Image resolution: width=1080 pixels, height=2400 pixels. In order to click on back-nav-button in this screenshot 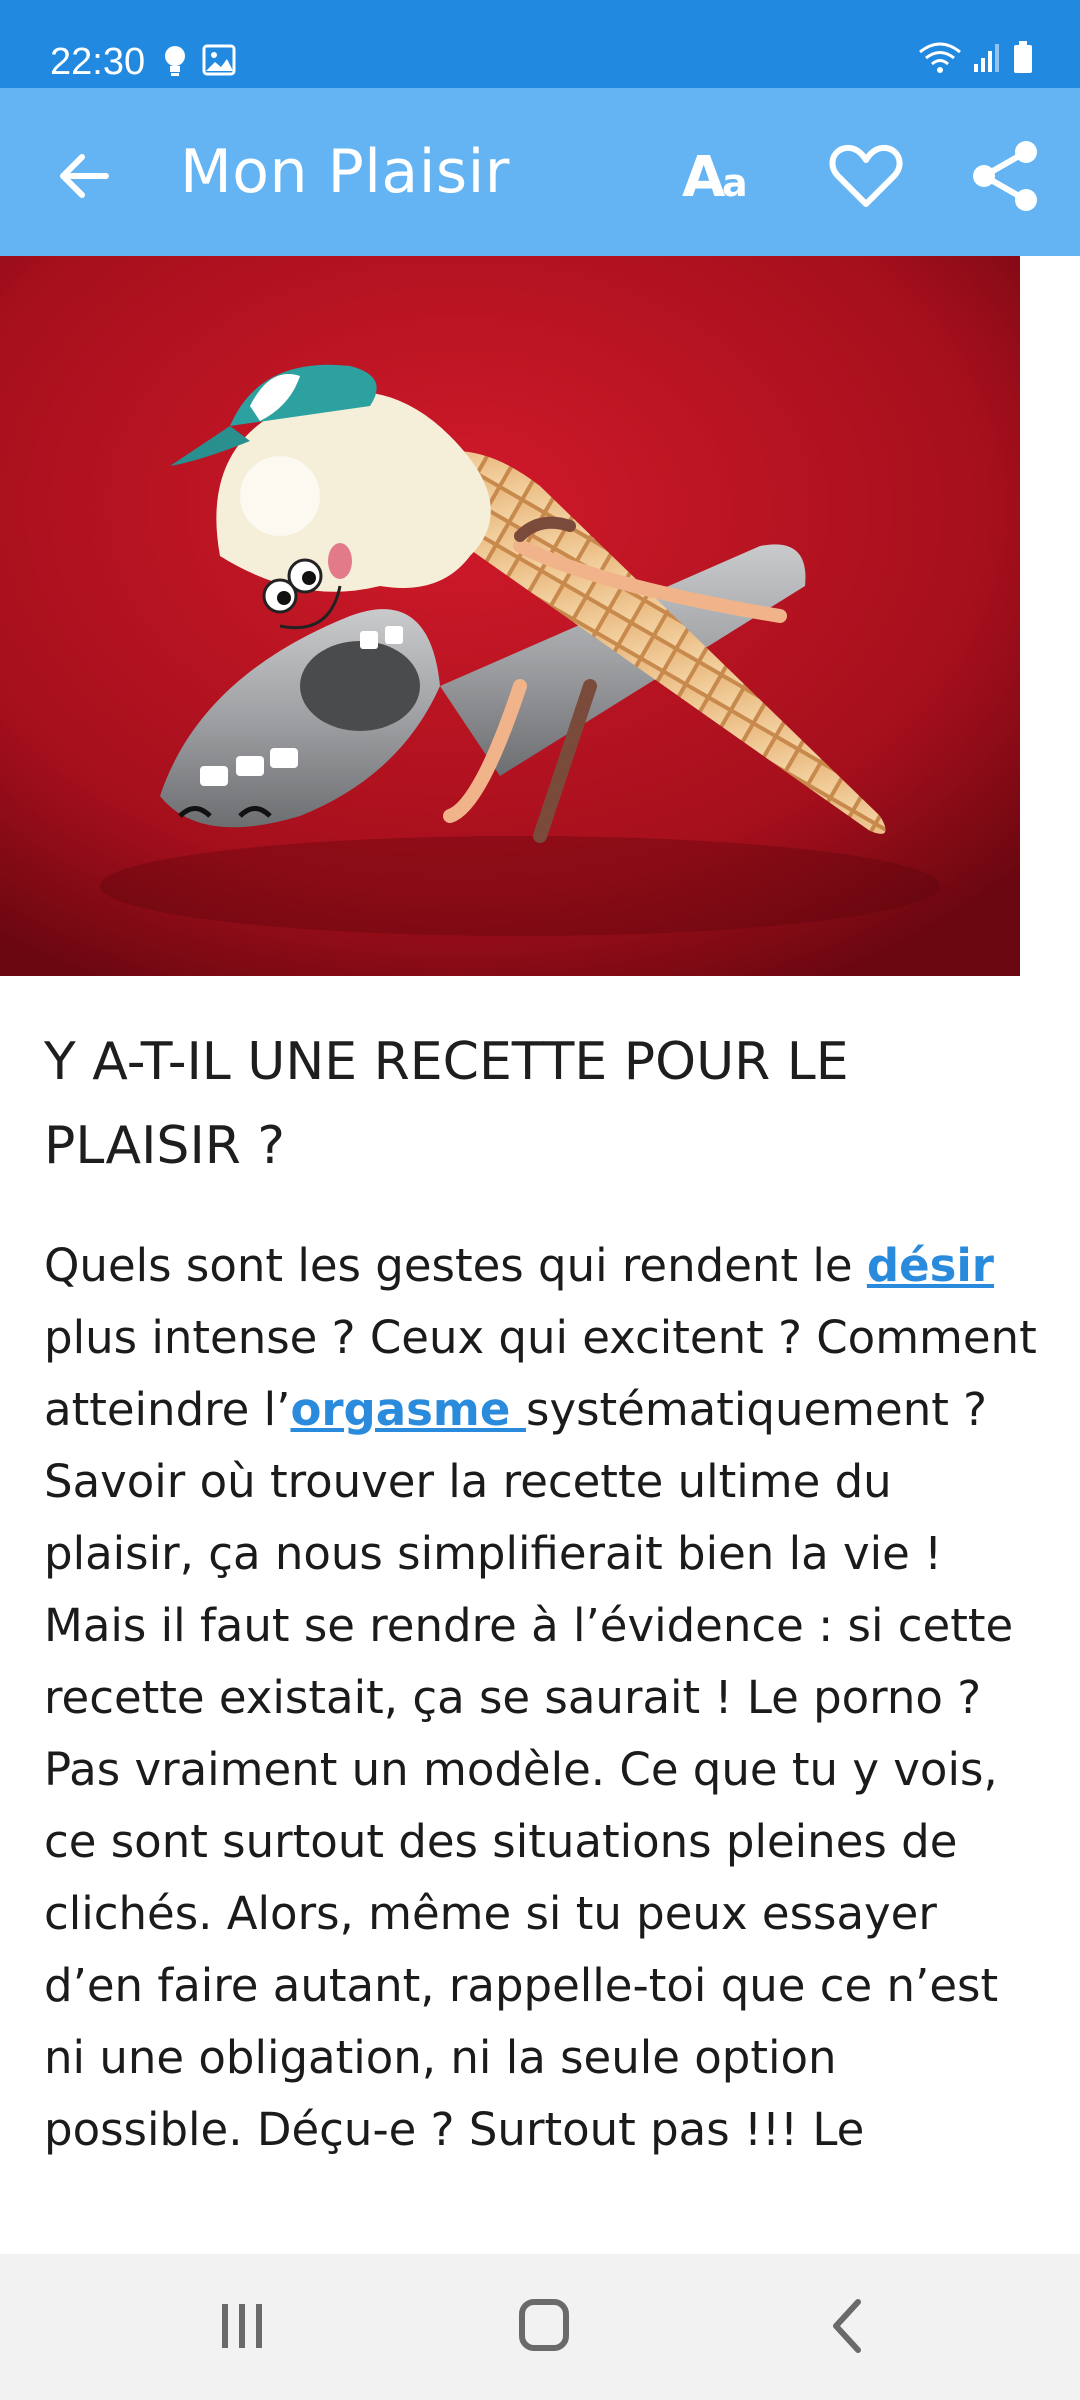, I will do `click(848, 2326)`.